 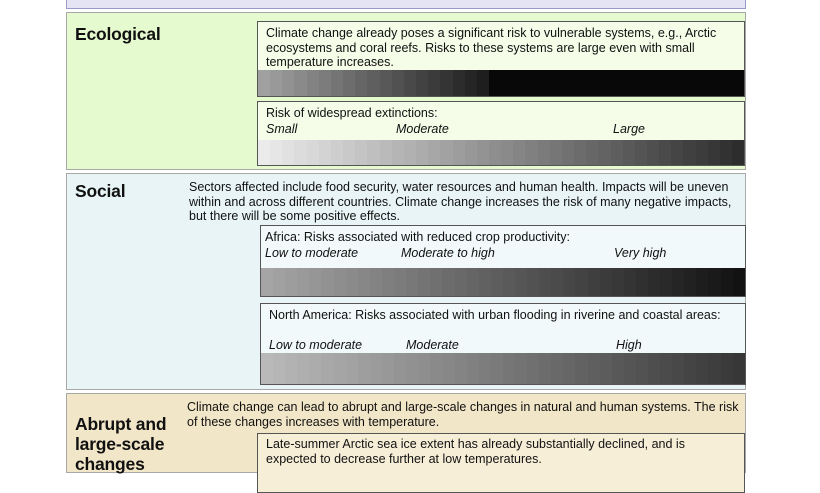 I want to click on social-heading: Social, so click(x=100, y=191).